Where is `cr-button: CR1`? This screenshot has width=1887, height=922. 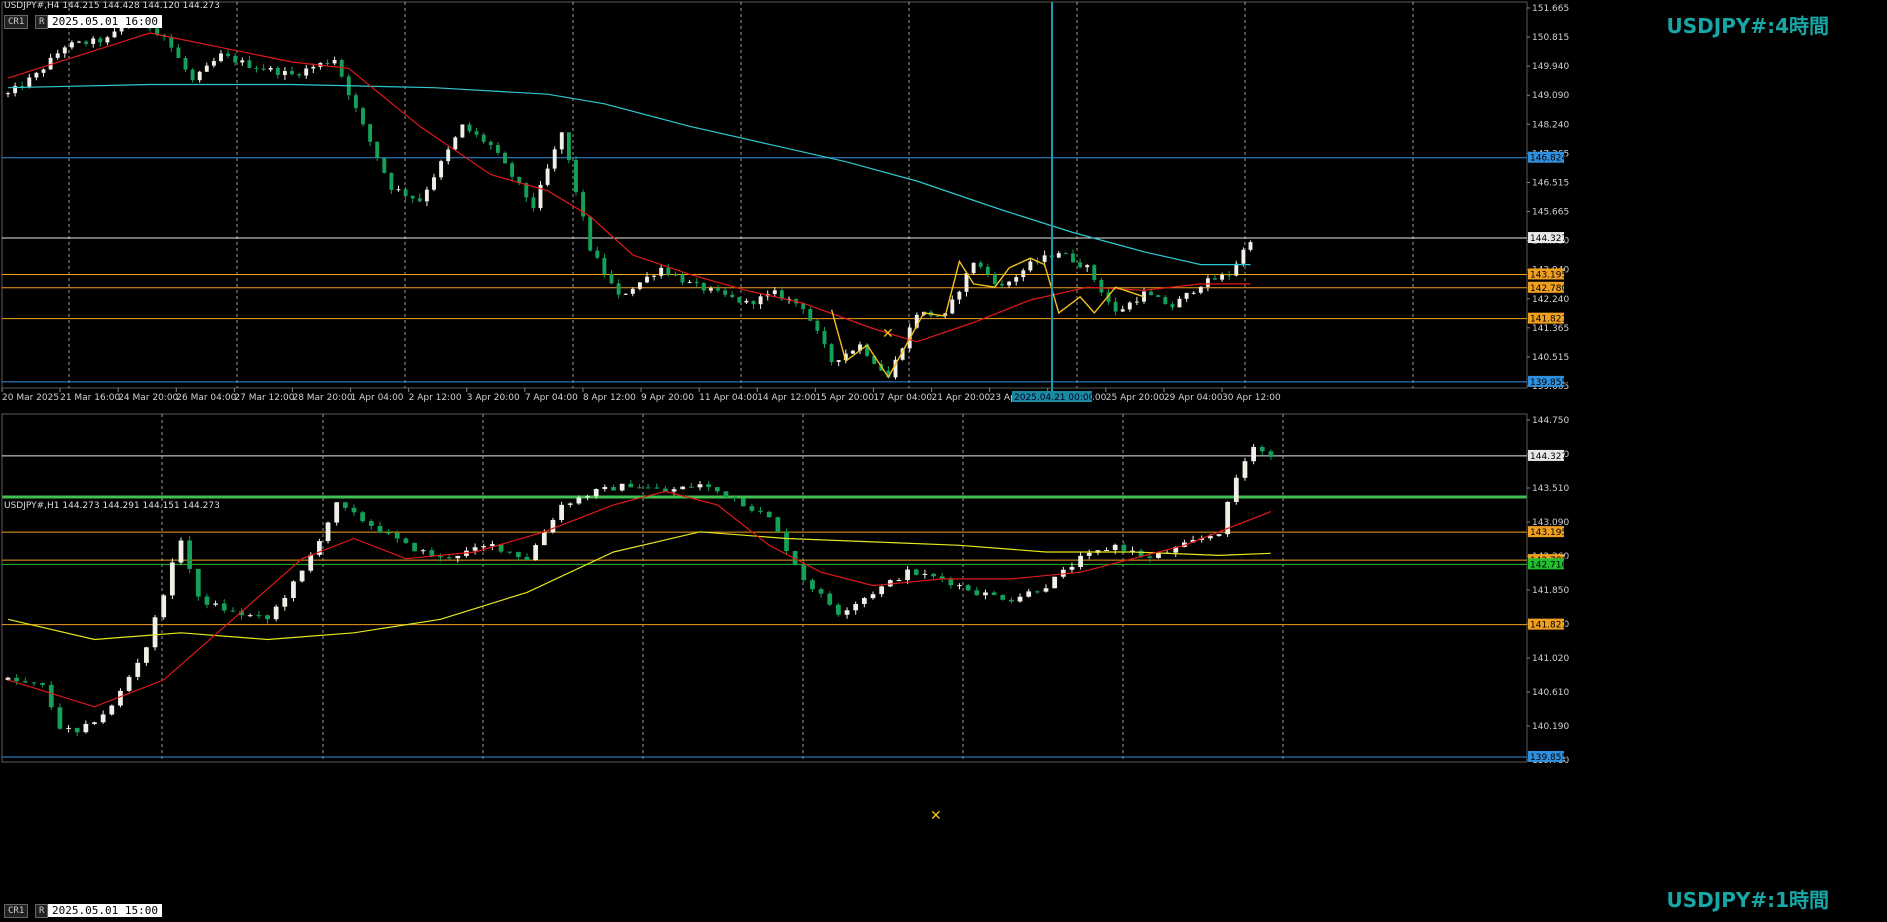
cr-button: CR1 is located at coordinates (16, 22).